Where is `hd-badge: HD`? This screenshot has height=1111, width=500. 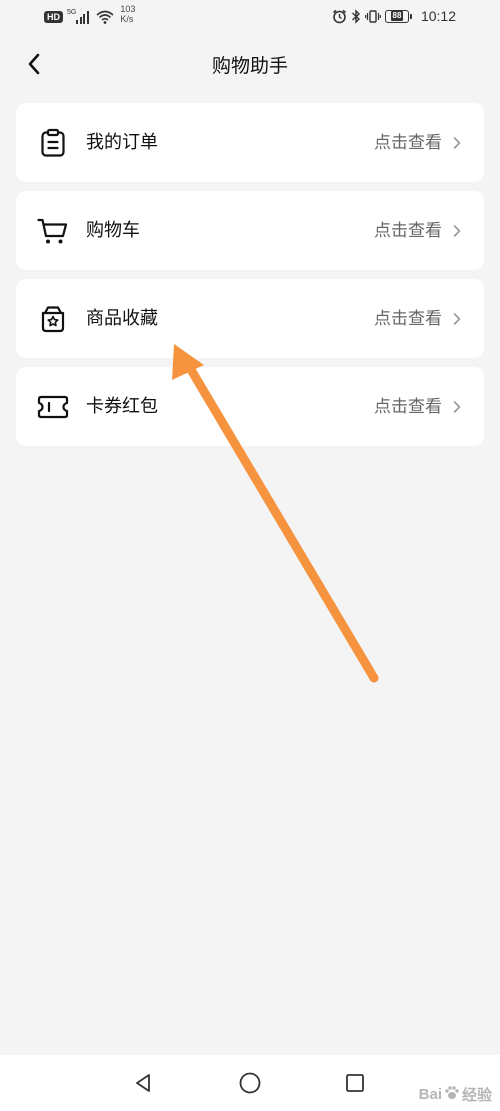
hd-badge: HD is located at coordinates (53, 17).